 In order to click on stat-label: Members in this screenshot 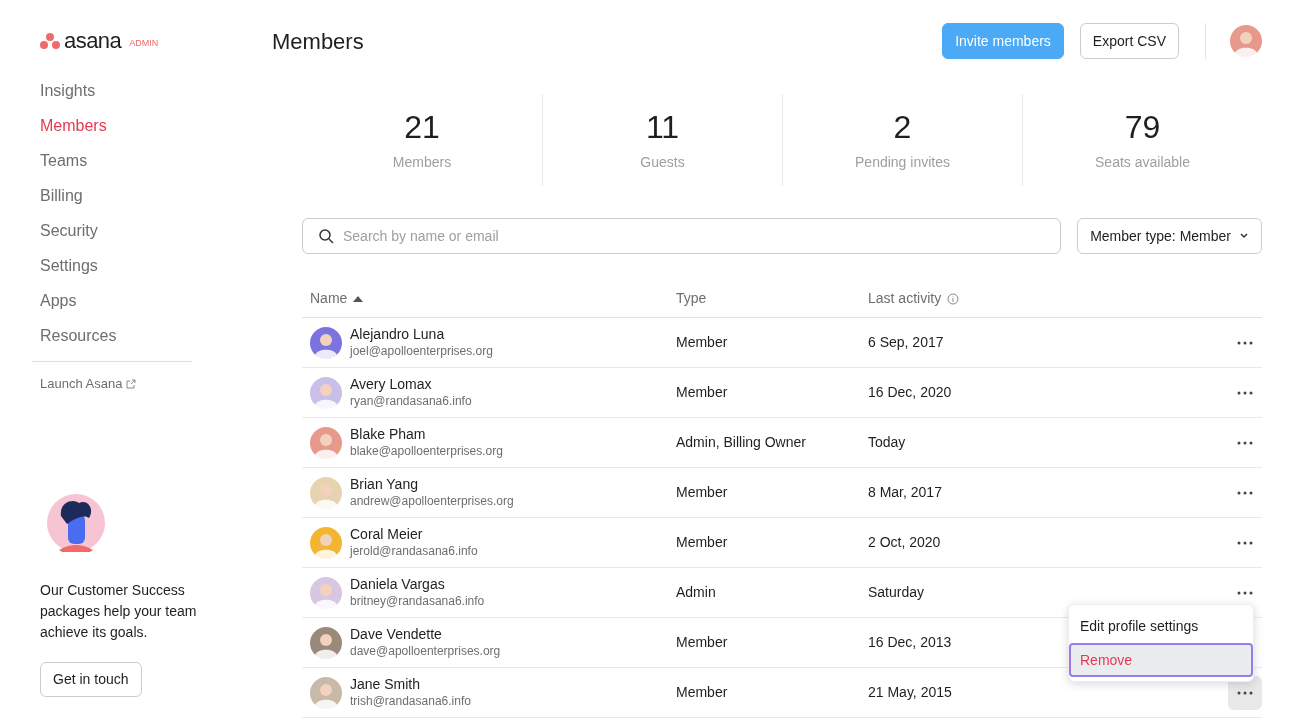, I will do `click(422, 162)`.